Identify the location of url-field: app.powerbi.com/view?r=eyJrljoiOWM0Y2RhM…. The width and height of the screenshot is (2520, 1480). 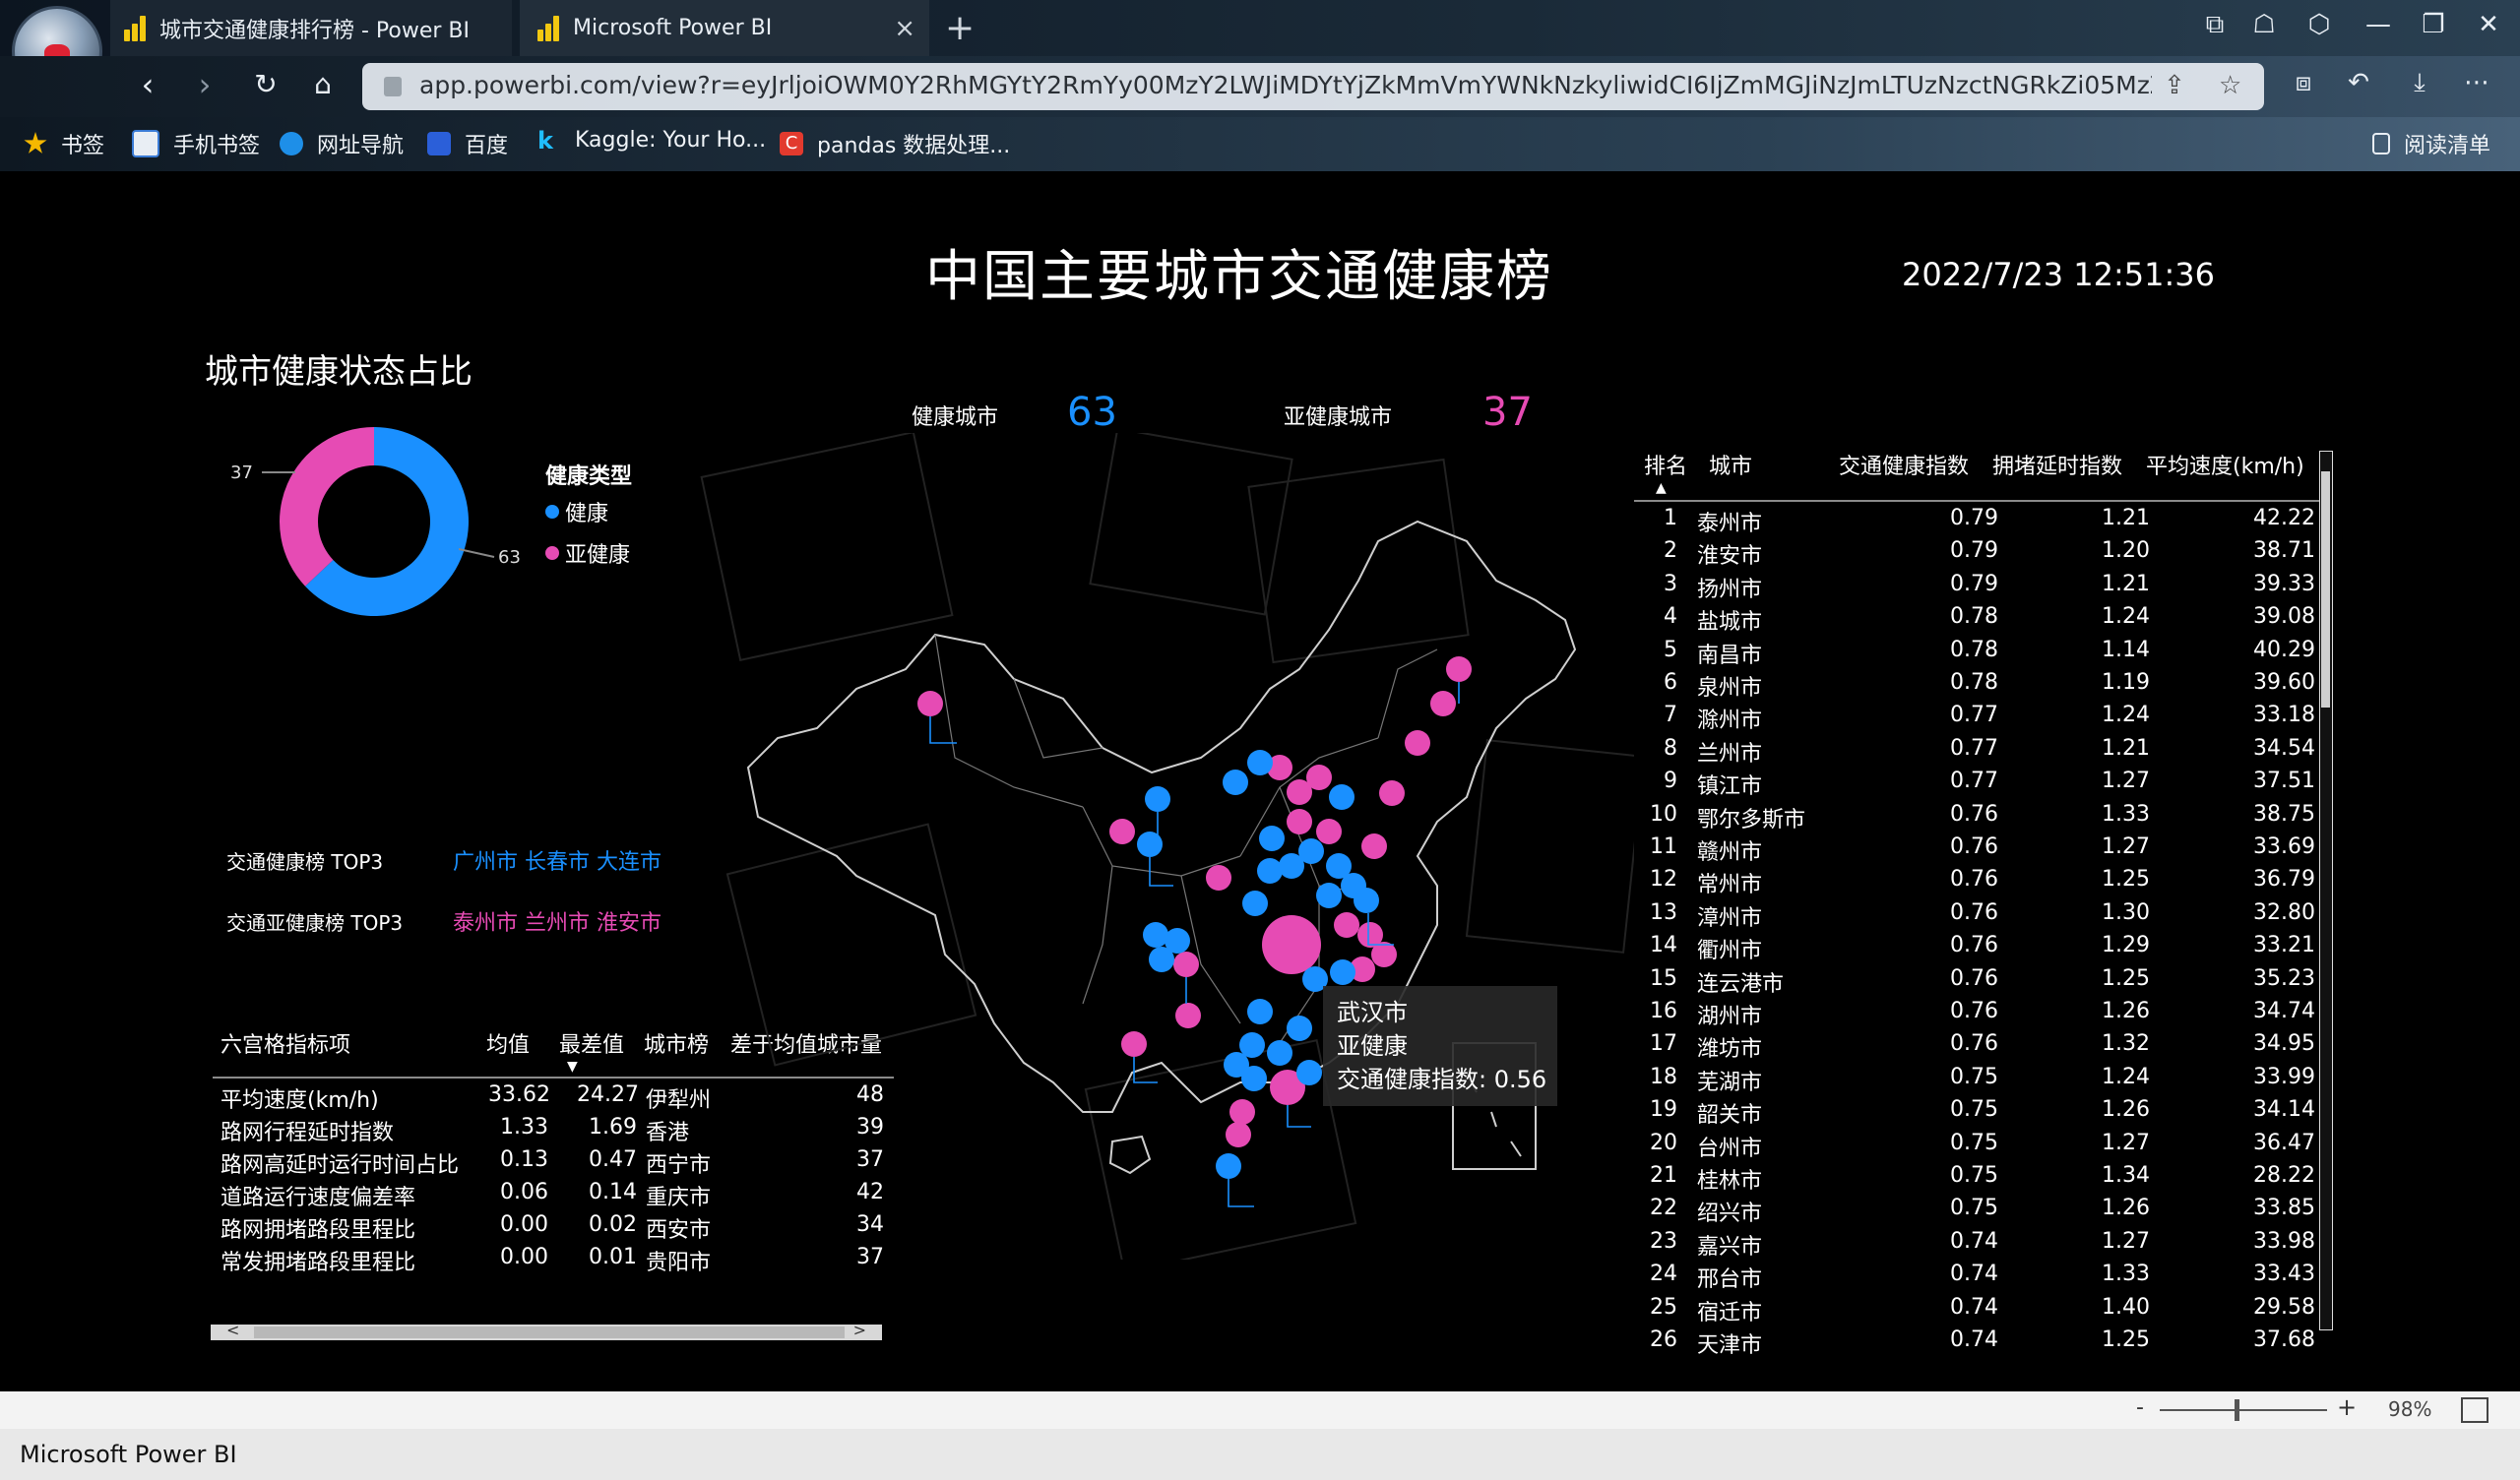
(1313, 87).